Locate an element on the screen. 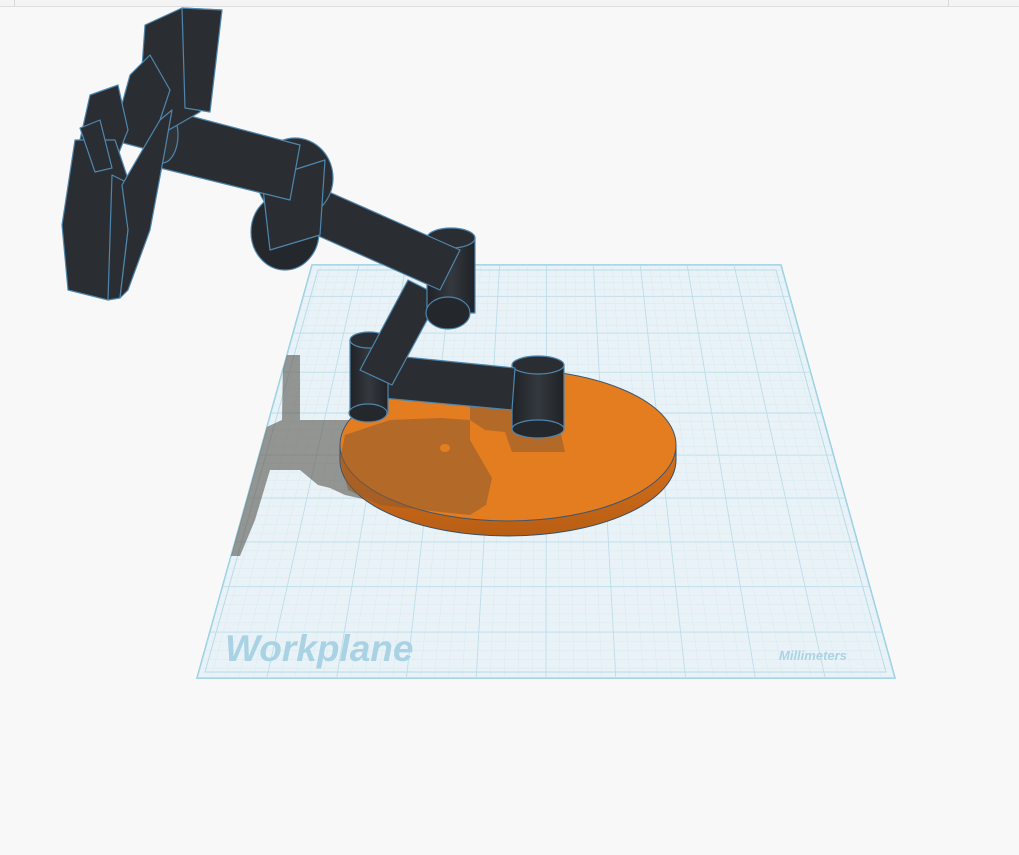 The image size is (1019, 855). workplane-label: Workplane is located at coordinates (319, 648).